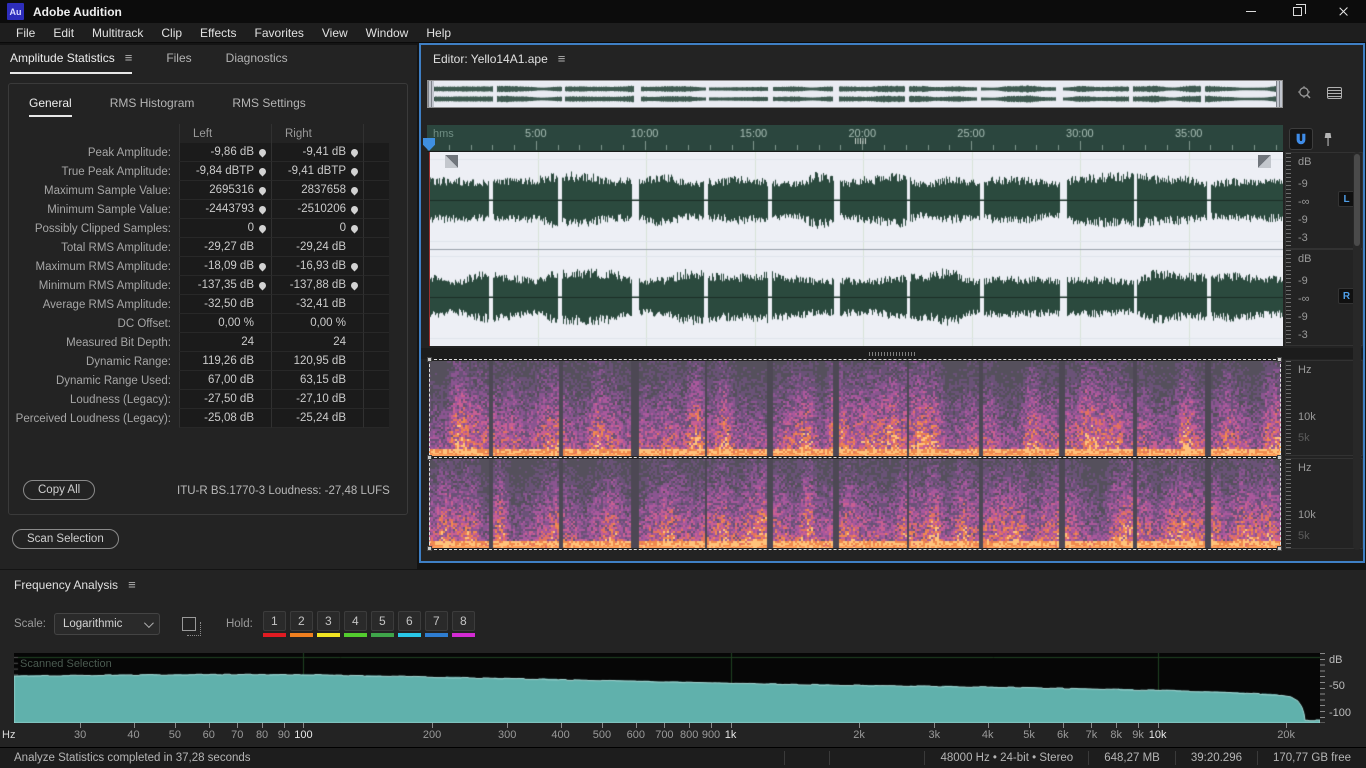 This screenshot has width=1366, height=768. What do you see at coordinates (132, 584) in the screenshot?
I see `freq-panel-menu-icon` at bounding box center [132, 584].